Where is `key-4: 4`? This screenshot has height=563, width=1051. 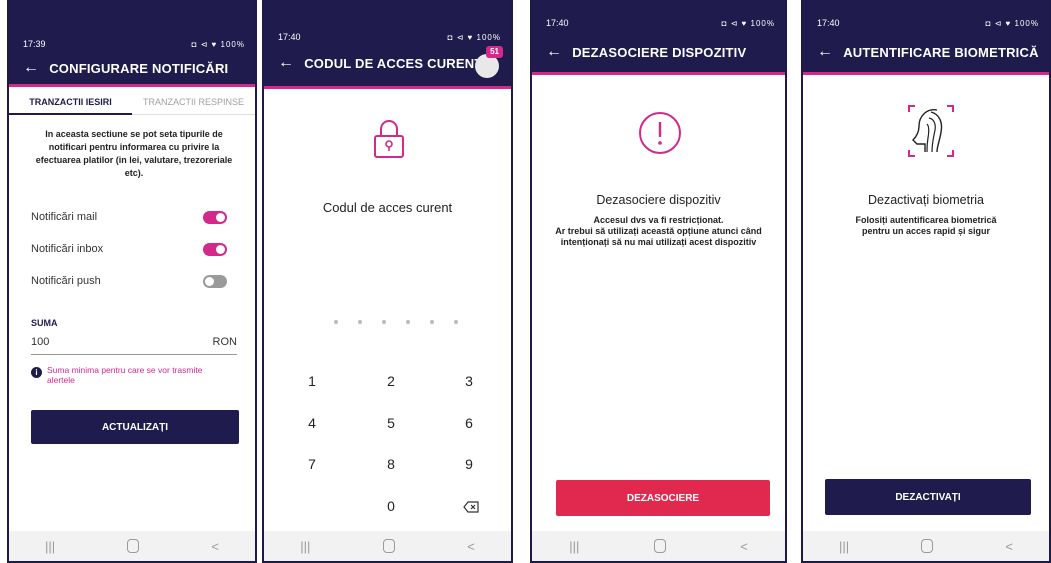 key-4: 4 is located at coordinates (312, 423).